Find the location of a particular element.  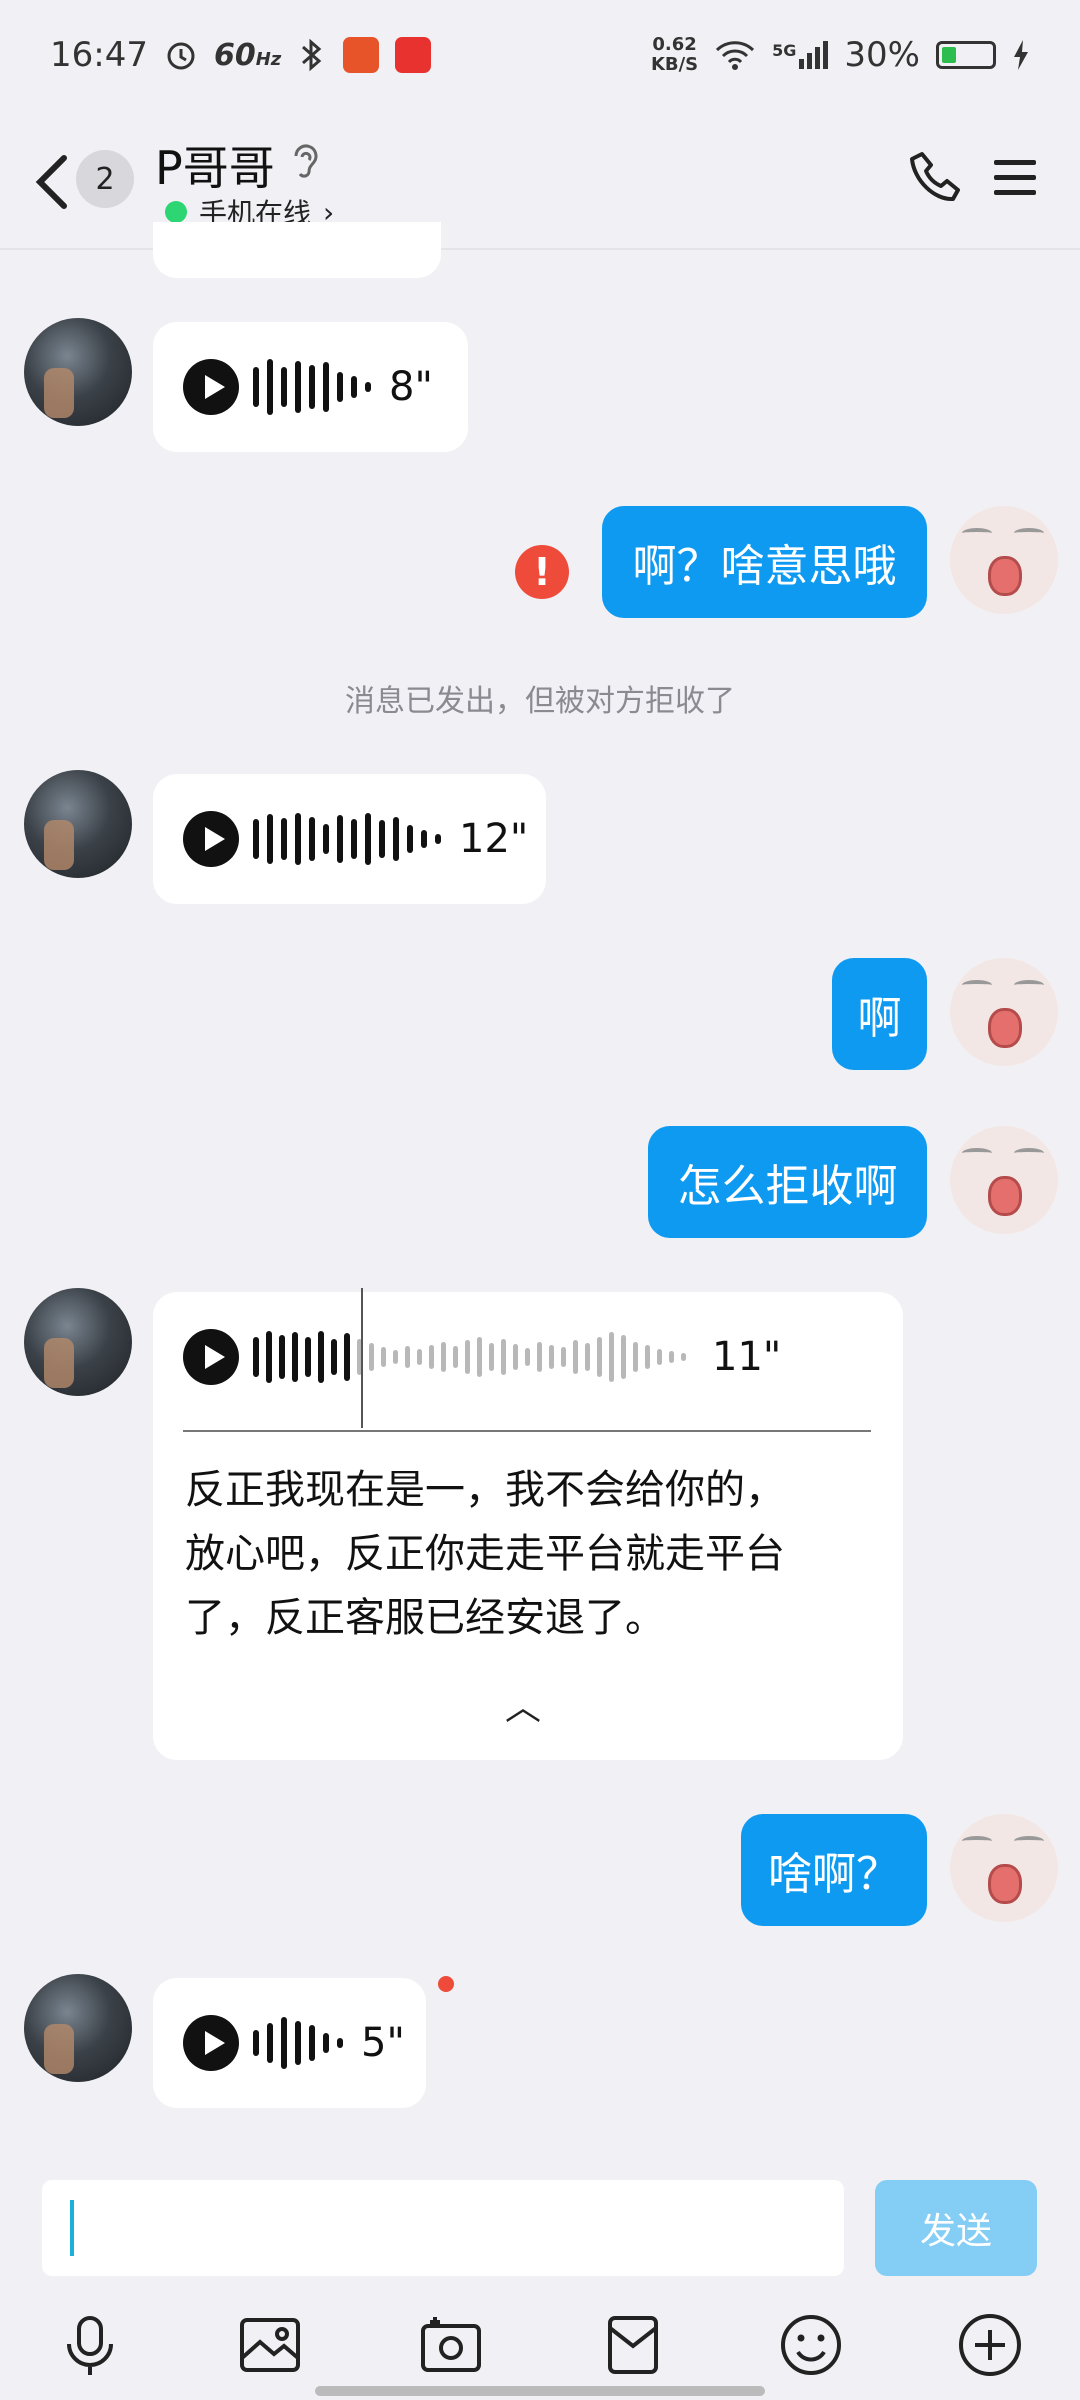

message-text: 怎么拒收啊 is located at coordinates (787, 1186).